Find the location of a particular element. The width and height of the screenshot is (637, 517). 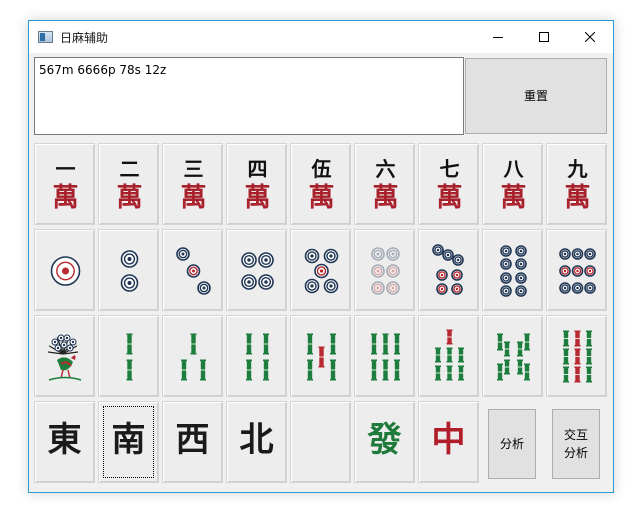

tile-honor-1: 東 is located at coordinates (64, 442).